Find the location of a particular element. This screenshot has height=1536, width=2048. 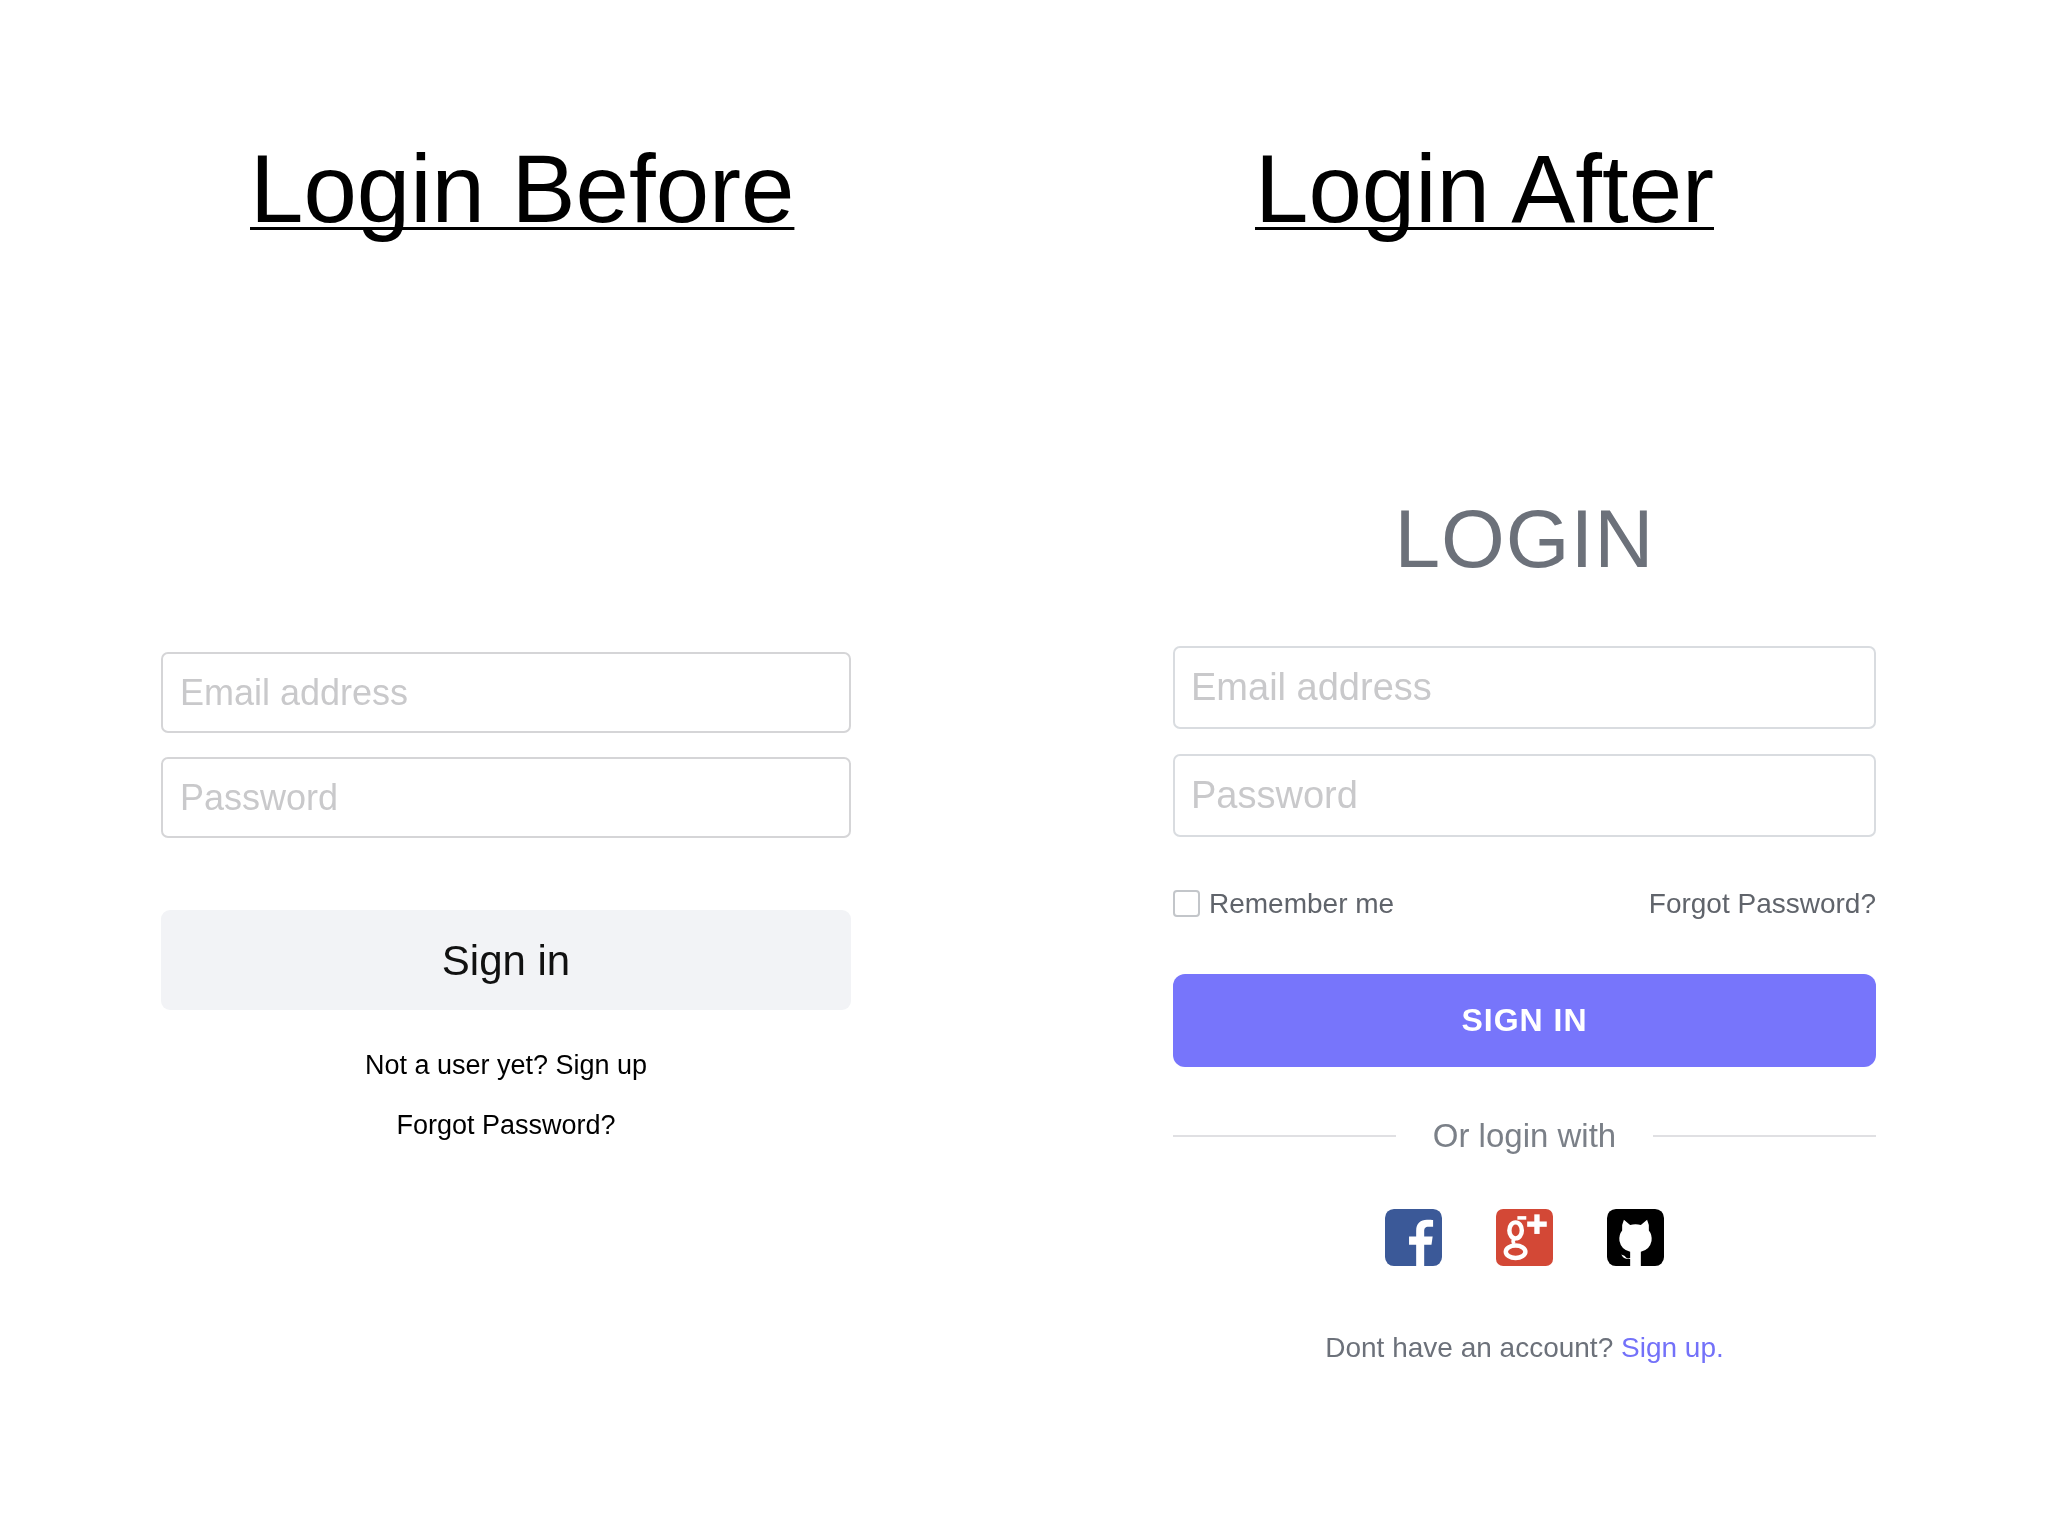

page-title: Login After is located at coordinates (1484, 189).